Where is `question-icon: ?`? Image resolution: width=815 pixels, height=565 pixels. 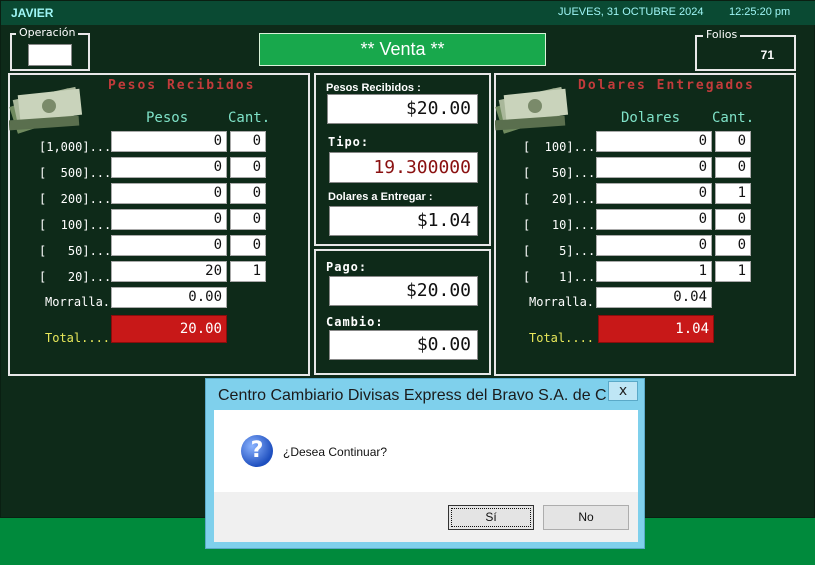 question-icon: ? is located at coordinates (257, 451).